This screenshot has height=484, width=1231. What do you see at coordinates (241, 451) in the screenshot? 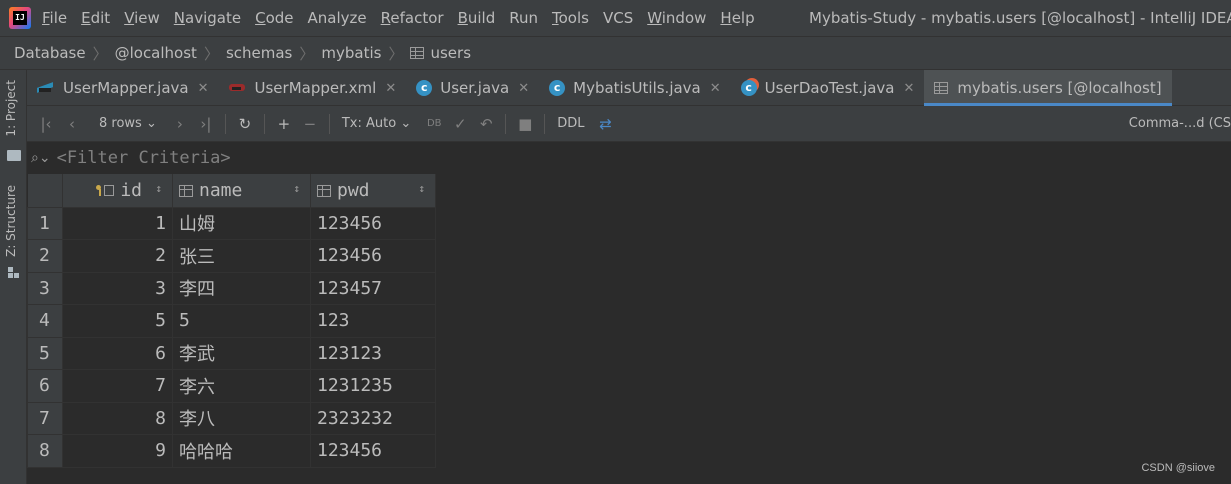
I see `cell-name: 哈哈哈` at bounding box center [241, 451].